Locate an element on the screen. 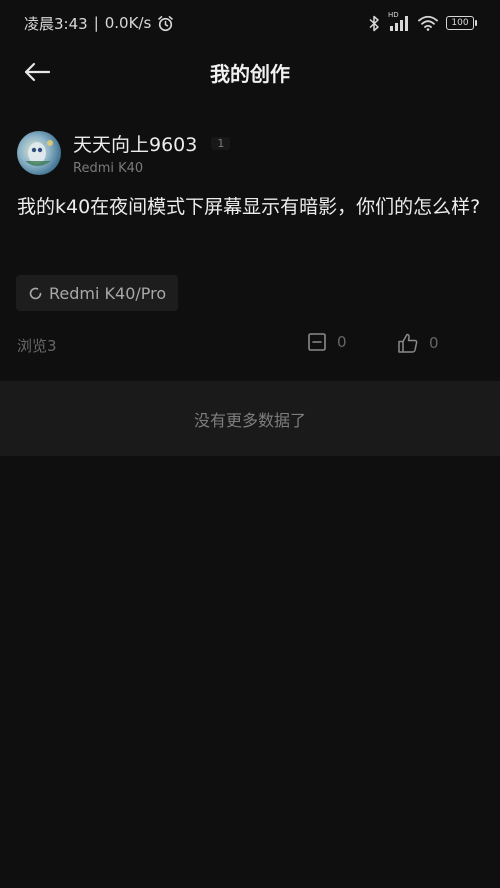 The width and height of the screenshot is (500, 888). network-speed: 0.0K/s is located at coordinates (128, 23).